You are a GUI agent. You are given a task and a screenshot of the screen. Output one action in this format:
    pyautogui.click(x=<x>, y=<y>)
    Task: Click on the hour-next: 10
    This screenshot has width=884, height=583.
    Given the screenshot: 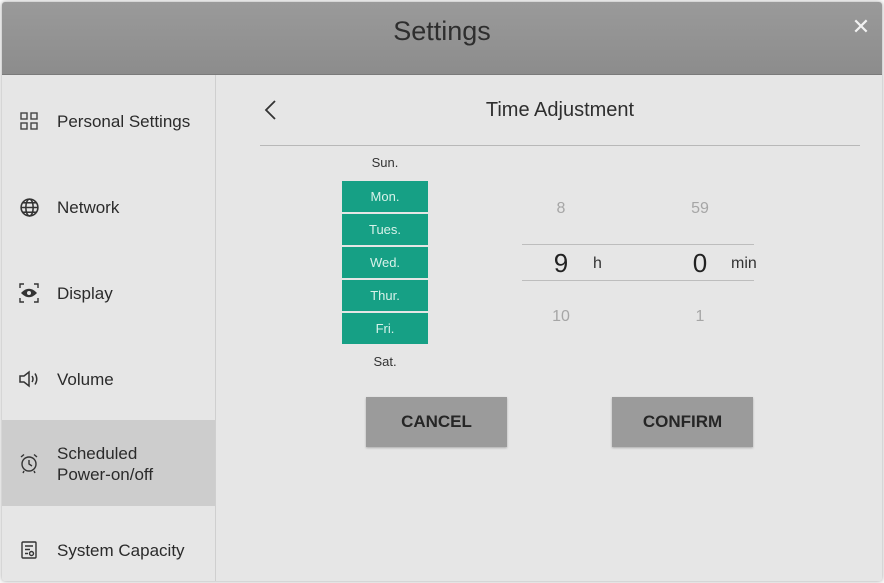 What is the action you would take?
    pyautogui.click(x=561, y=317)
    